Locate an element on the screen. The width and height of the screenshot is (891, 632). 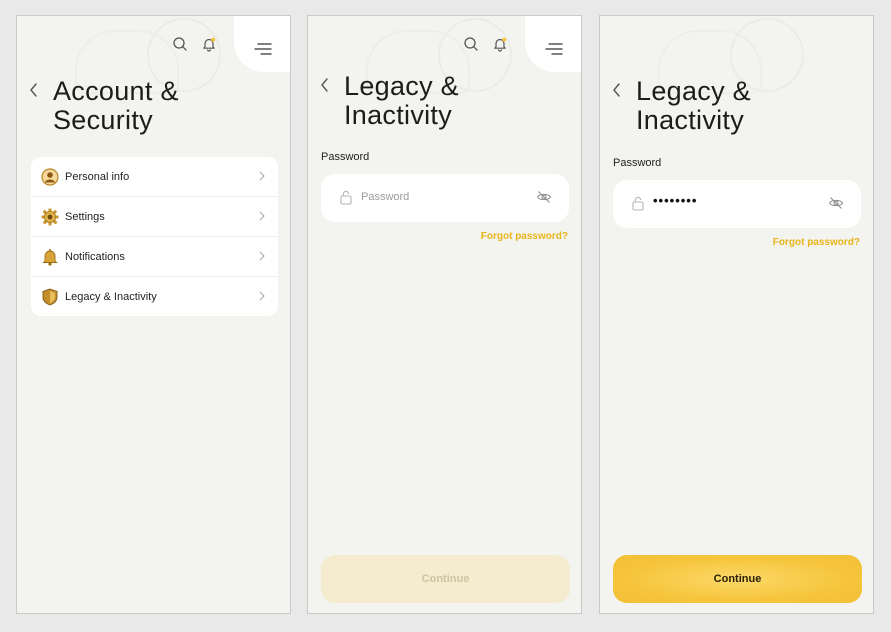
title-line: Security is located at coordinates (103, 120).